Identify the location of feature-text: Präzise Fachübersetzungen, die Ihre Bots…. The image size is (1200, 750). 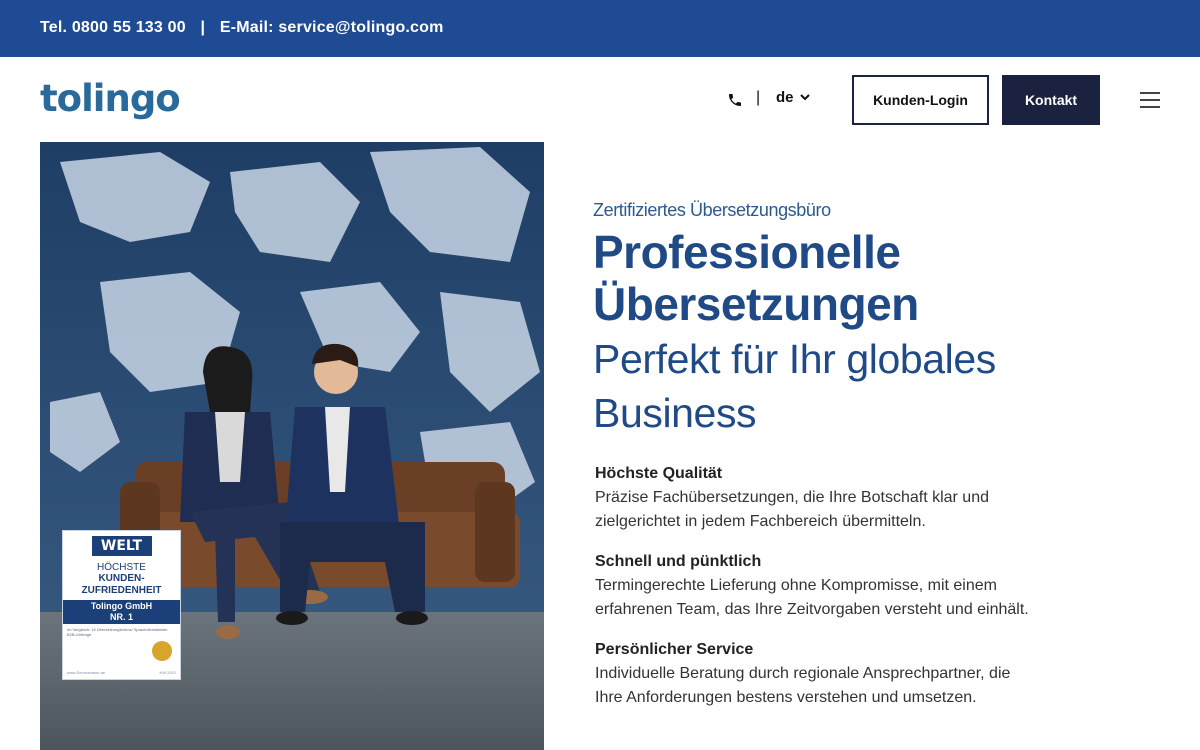
(854, 510).